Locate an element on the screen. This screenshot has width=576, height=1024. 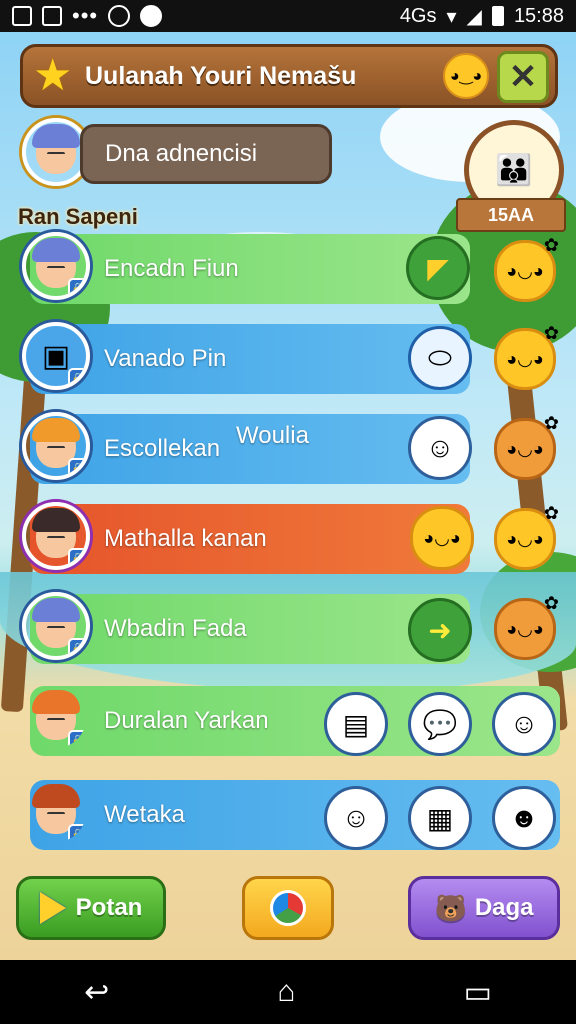
gift-box-icon: ▦ is located at coordinates (440, 818).